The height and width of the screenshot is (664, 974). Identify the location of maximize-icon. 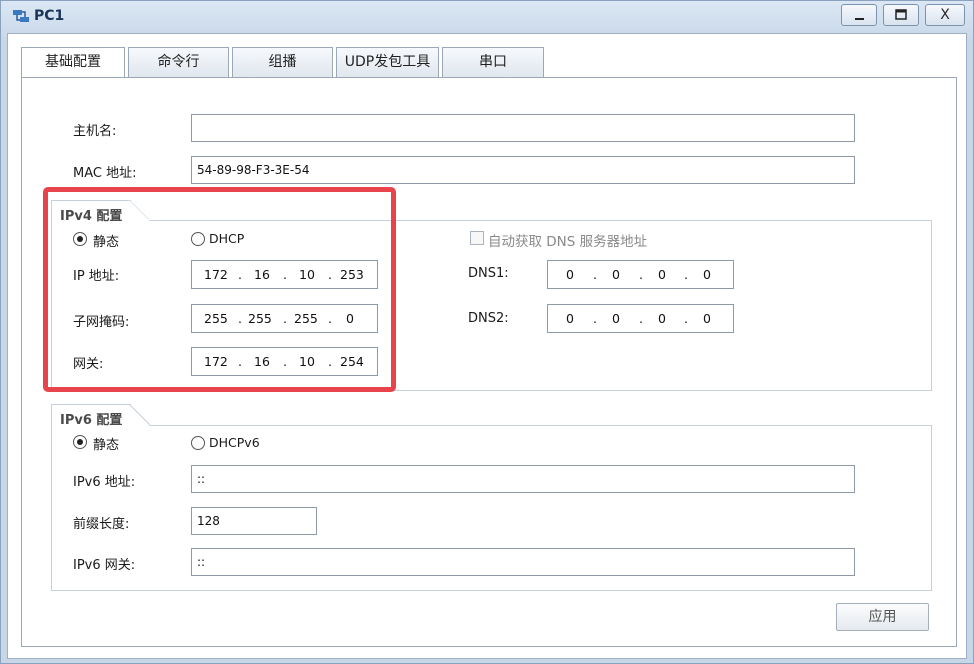
(901, 14).